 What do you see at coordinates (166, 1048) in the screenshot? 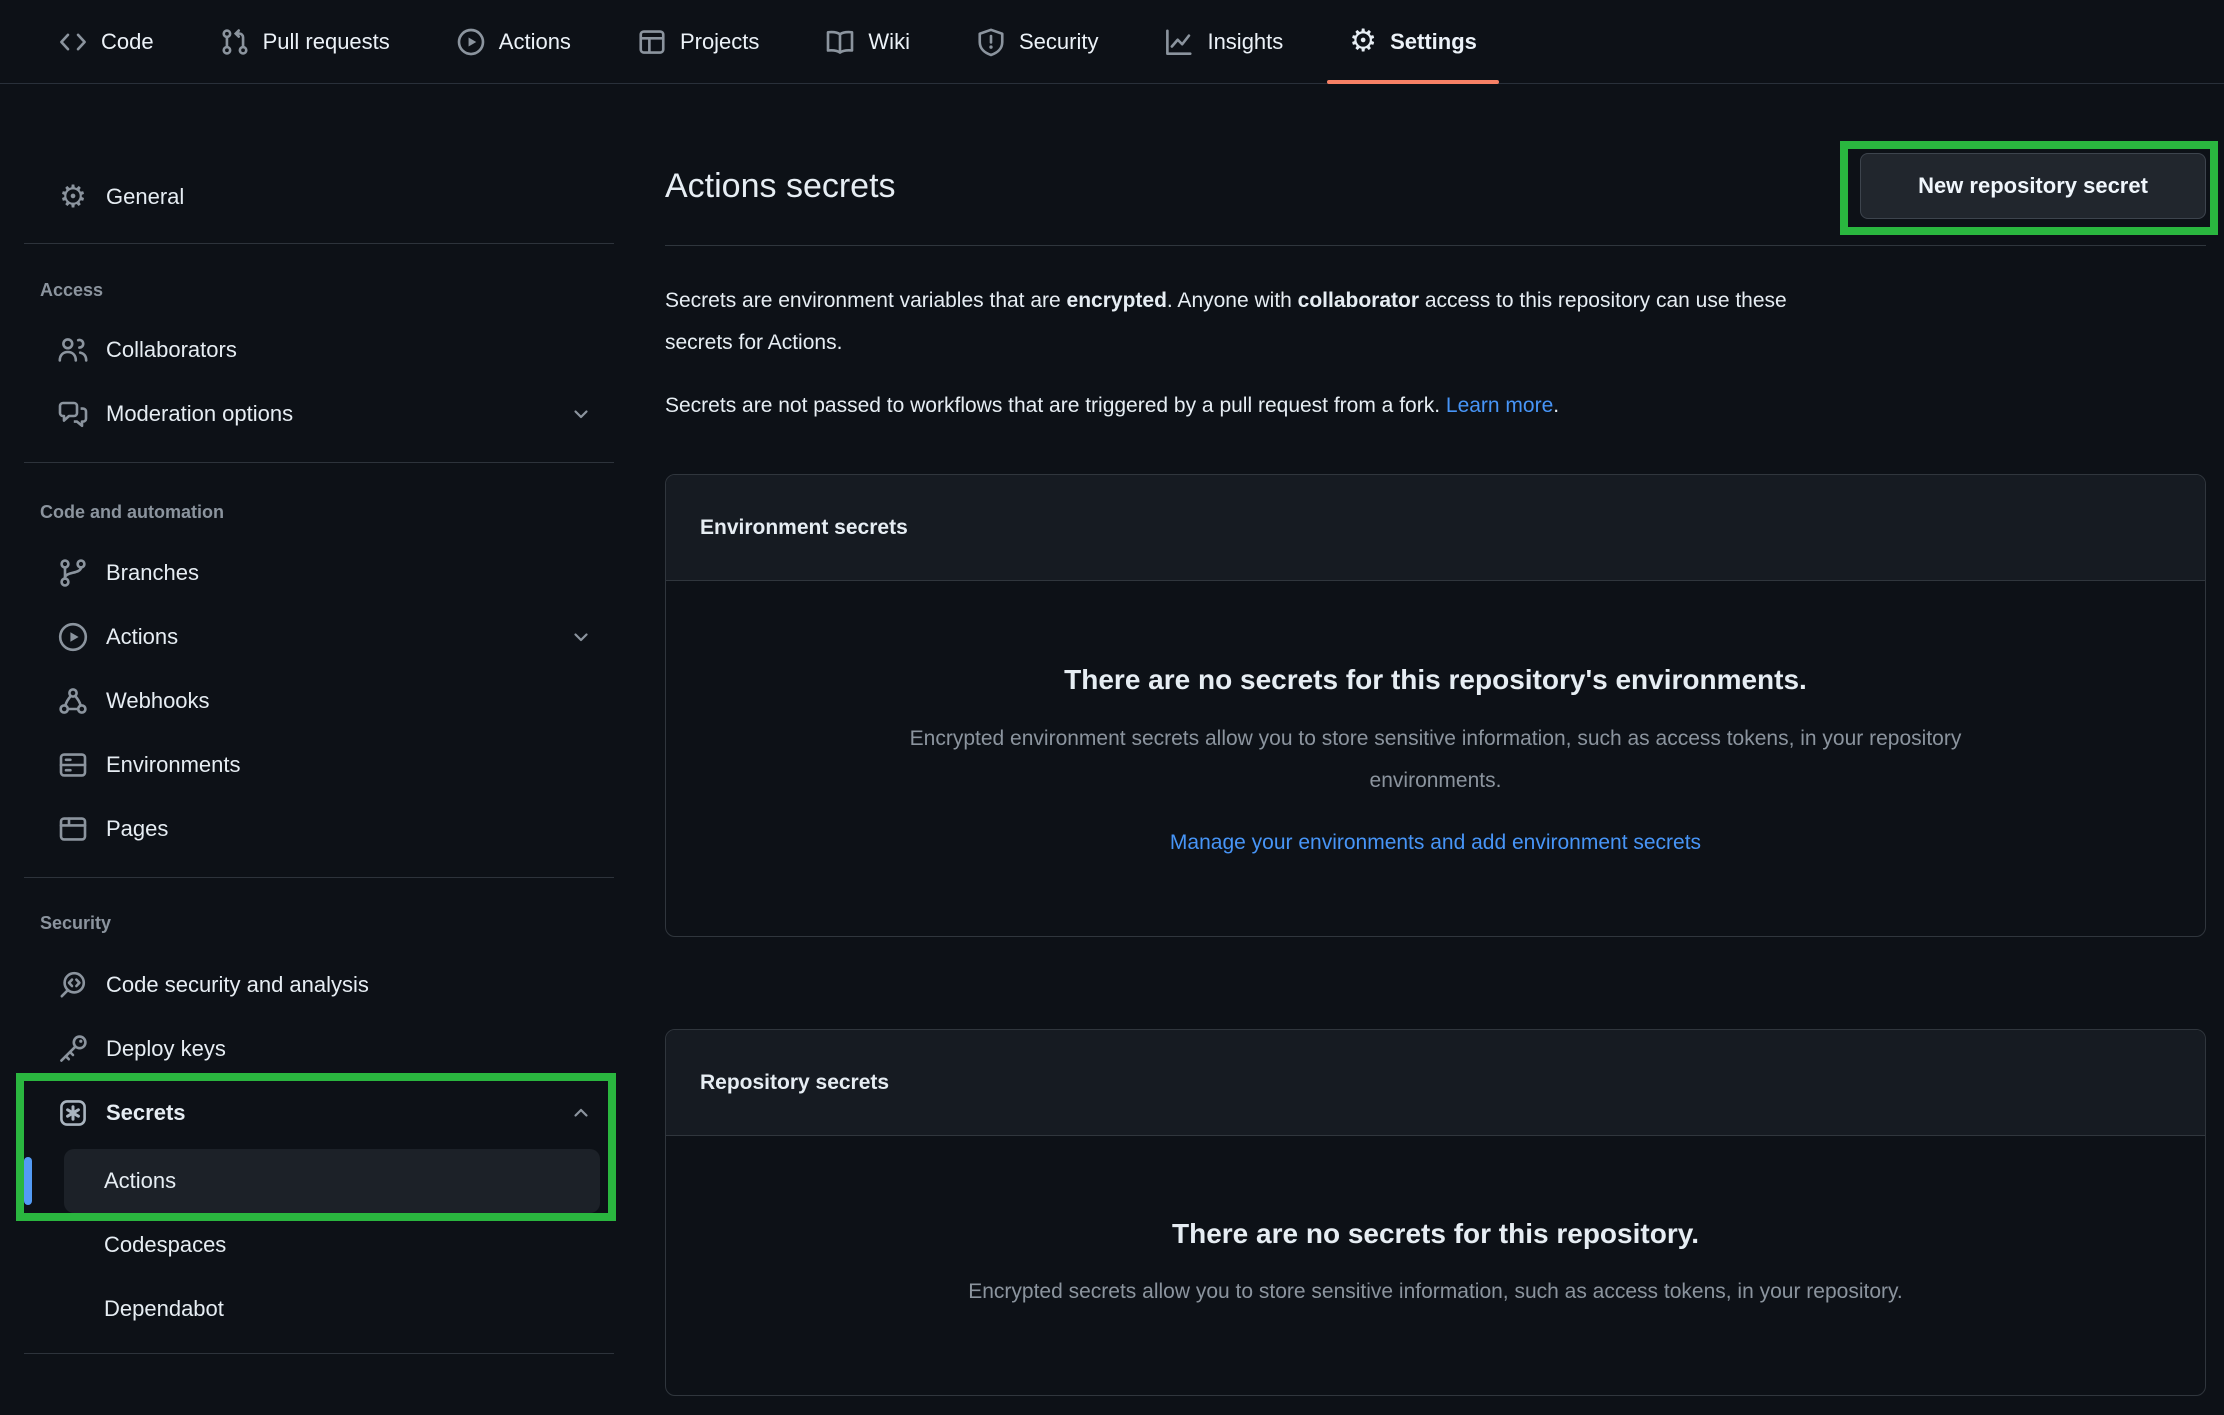
I see `sidebar-item-label: Deploy keys` at bounding box center [166, 1048].